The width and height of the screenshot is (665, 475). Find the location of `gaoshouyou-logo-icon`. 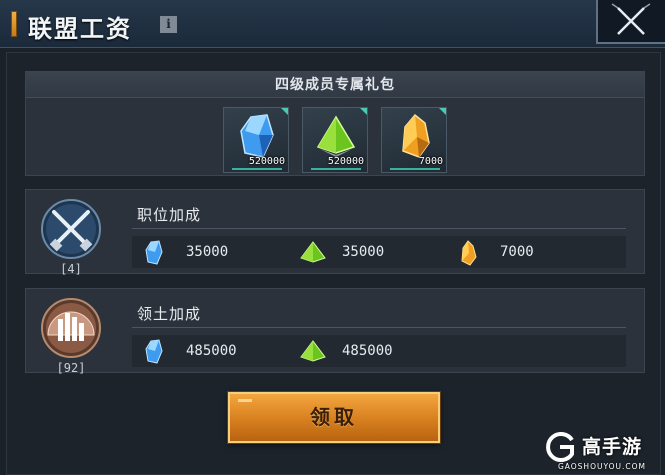

gaoshouyou-logo-icon is located at coordinates (560, 447).